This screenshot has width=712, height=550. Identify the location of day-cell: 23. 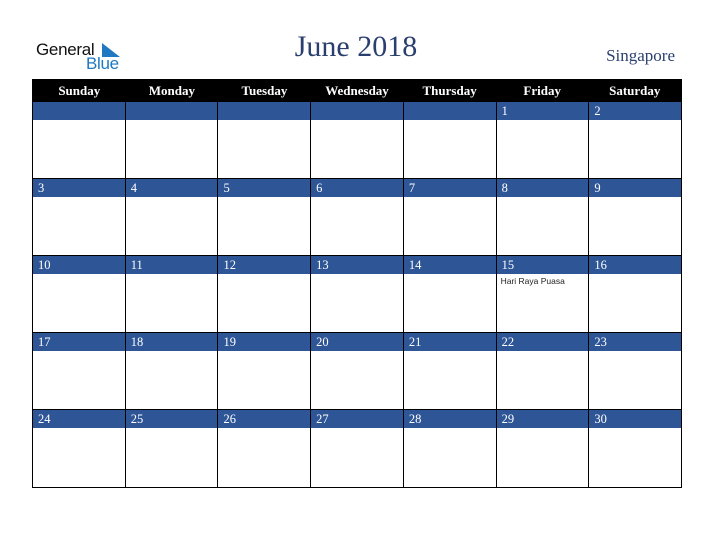
(635, 371).